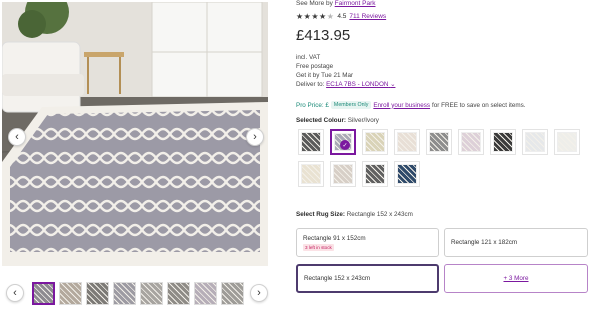 This screenshot has width=600, height=310. What do you see at coordinates (345, 145) in the screenshot?
I see `checkmark-icon: ✓` at bounding box center [345, 145].